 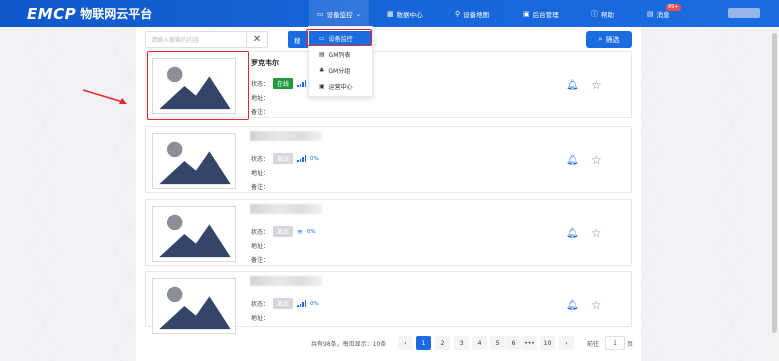 I want to click on nav-label: 后台管理, so click(x=545, y=14).